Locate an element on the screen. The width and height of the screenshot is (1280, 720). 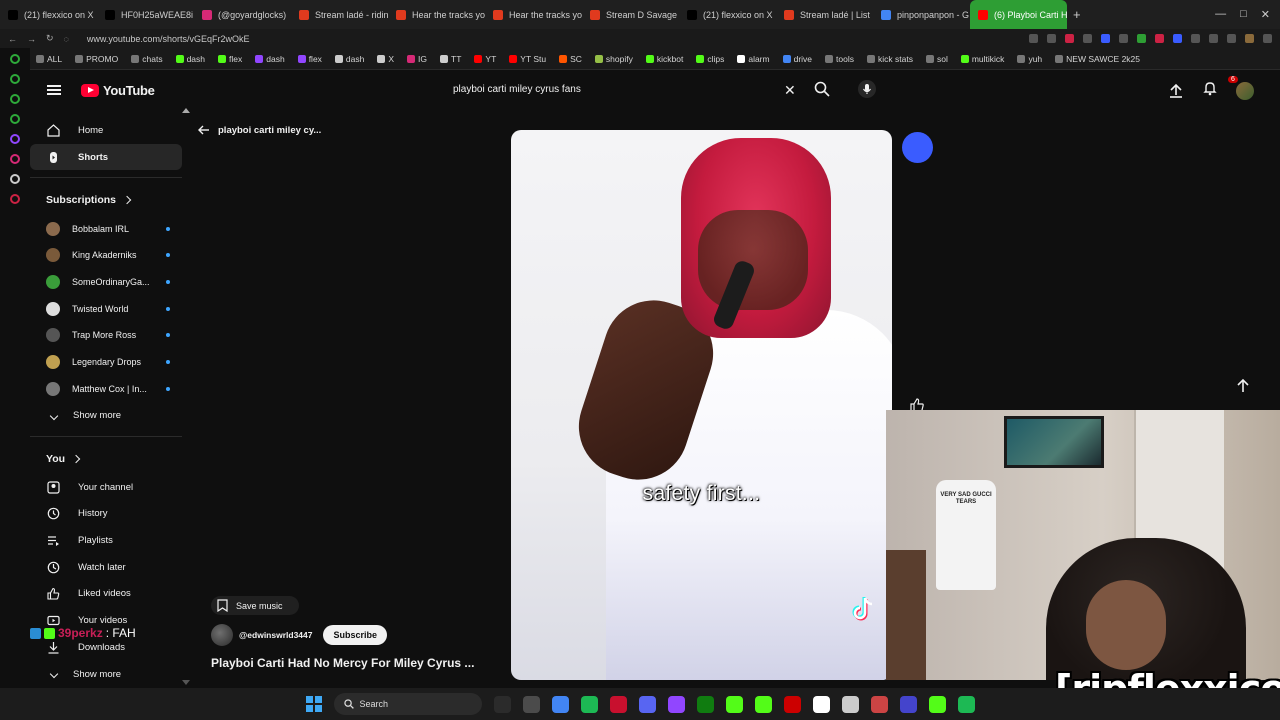
sidebar-item-history: History is located at coordinates (106, 514).